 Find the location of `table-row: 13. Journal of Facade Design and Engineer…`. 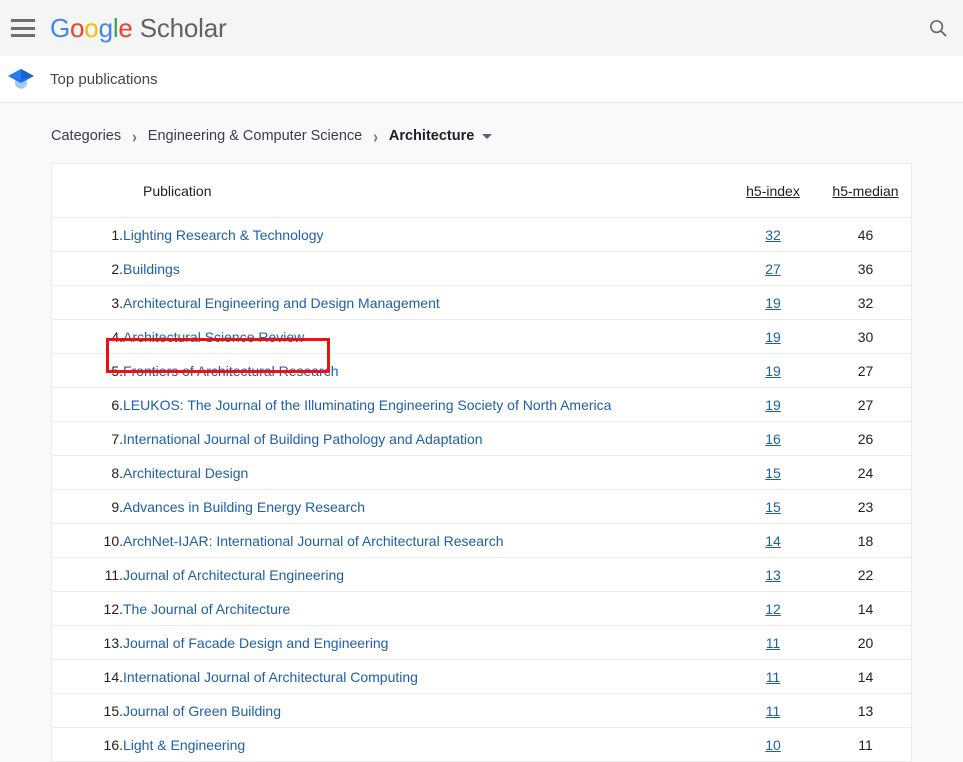

table-row: 13. Journal of Facade Design and Engineer… is located at coordinates (481, 642).